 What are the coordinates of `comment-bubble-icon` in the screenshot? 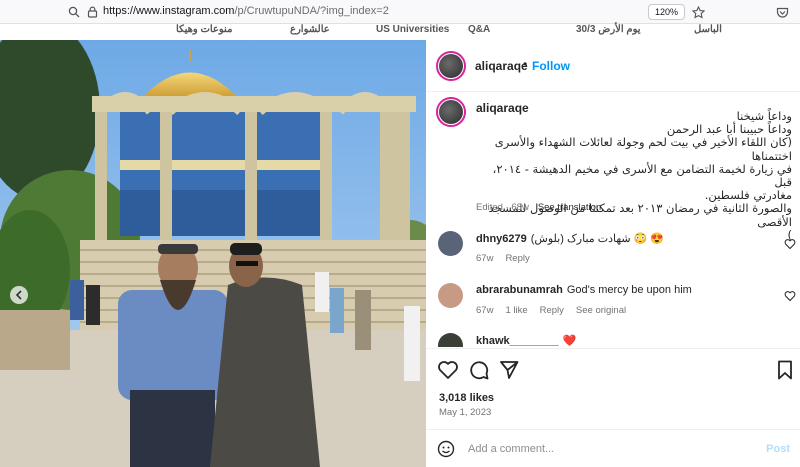 It's located at (479, 370).